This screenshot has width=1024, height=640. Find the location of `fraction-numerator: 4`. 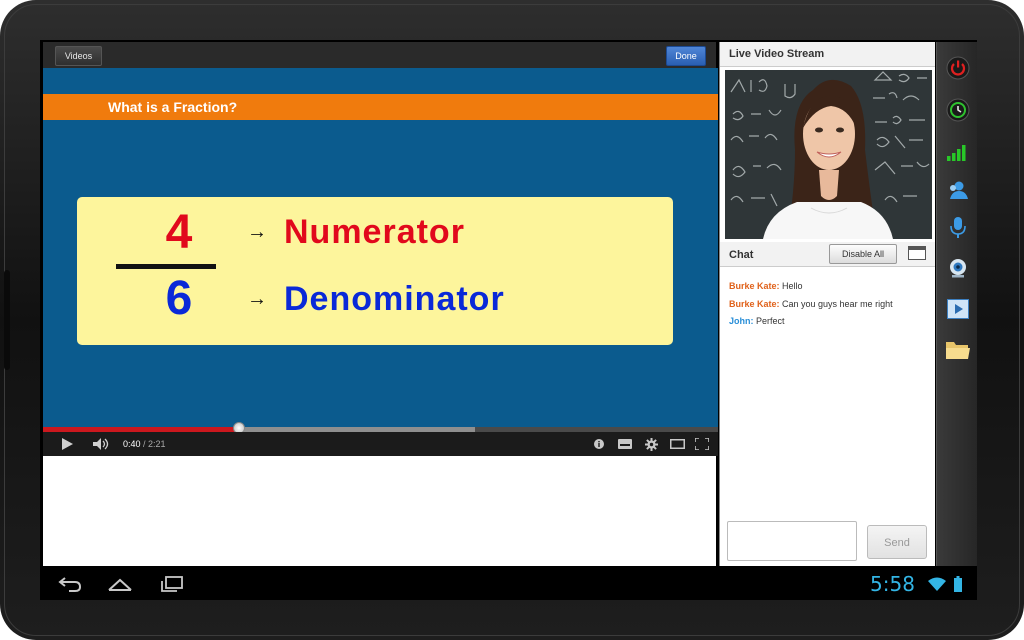

fraction-numerator: 4 is located at coordinates (179, 232).